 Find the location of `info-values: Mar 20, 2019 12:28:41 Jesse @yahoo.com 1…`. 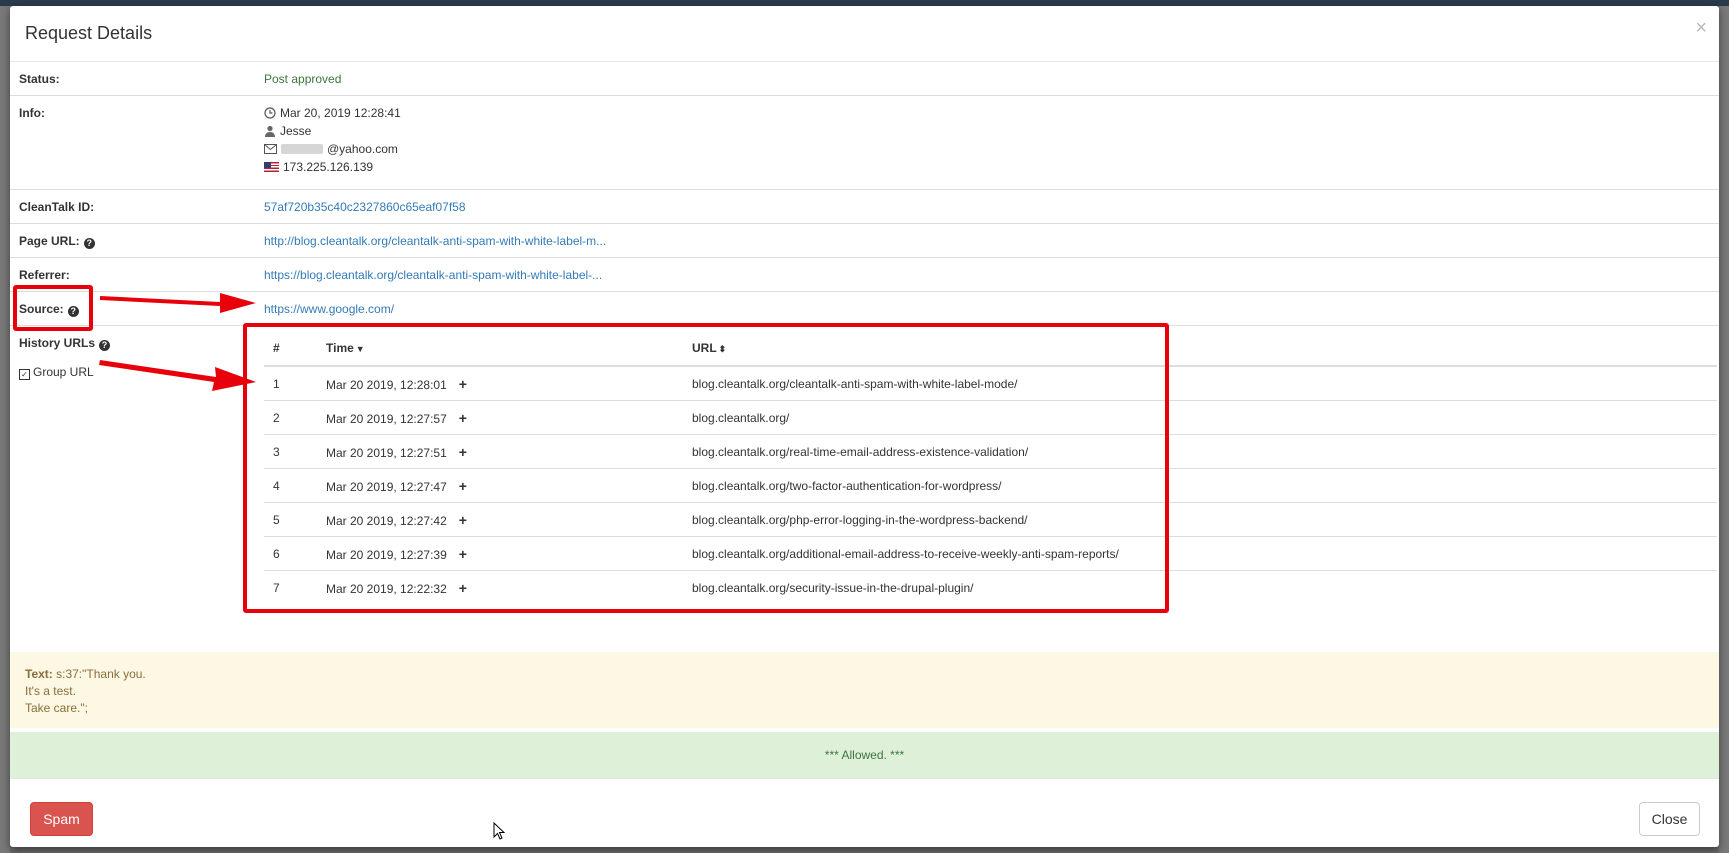

info-values: Mar 20, 2019 12:28:41 Jesse @yahoo.com 1… is located at coordinates (332, 140).